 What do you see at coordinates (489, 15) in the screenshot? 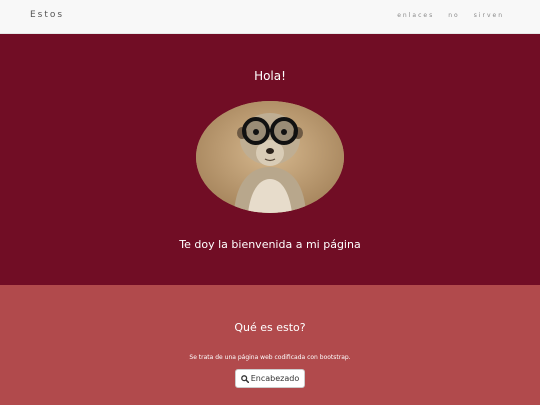
I see `nav-link-sirven: sirven` at bounding box center [489, 15].